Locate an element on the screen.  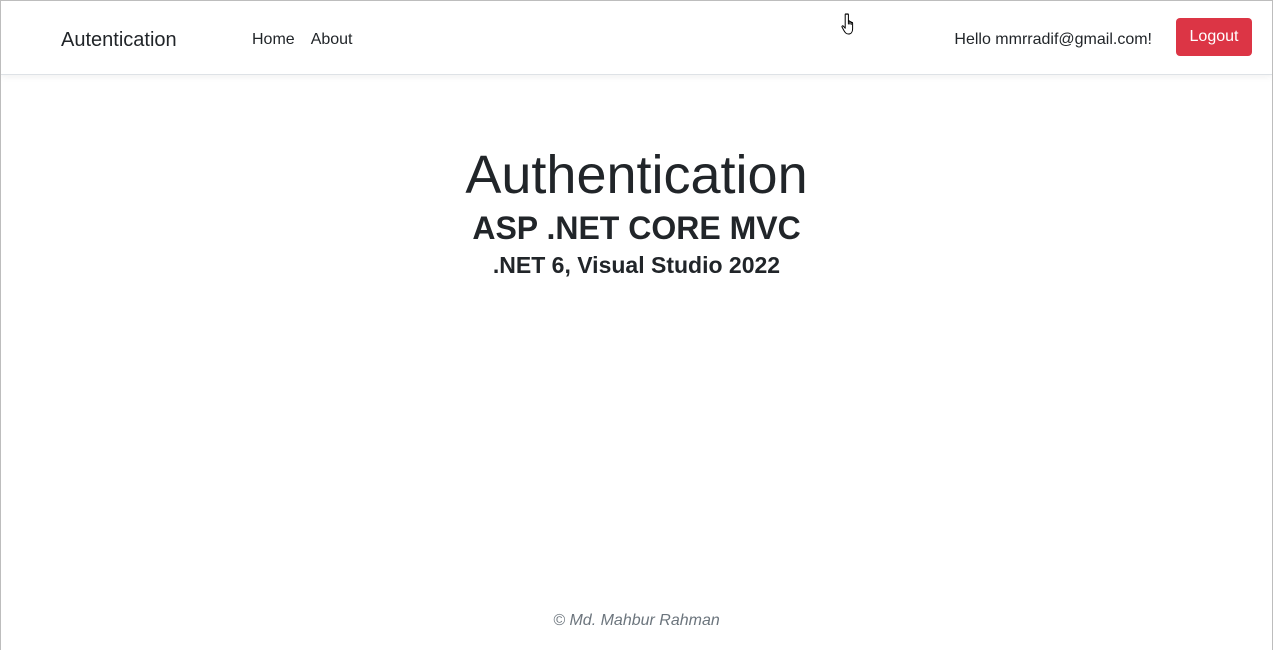
footer-copyright: © Md. Mahbur Rahman is located at coordinates (636, 620).